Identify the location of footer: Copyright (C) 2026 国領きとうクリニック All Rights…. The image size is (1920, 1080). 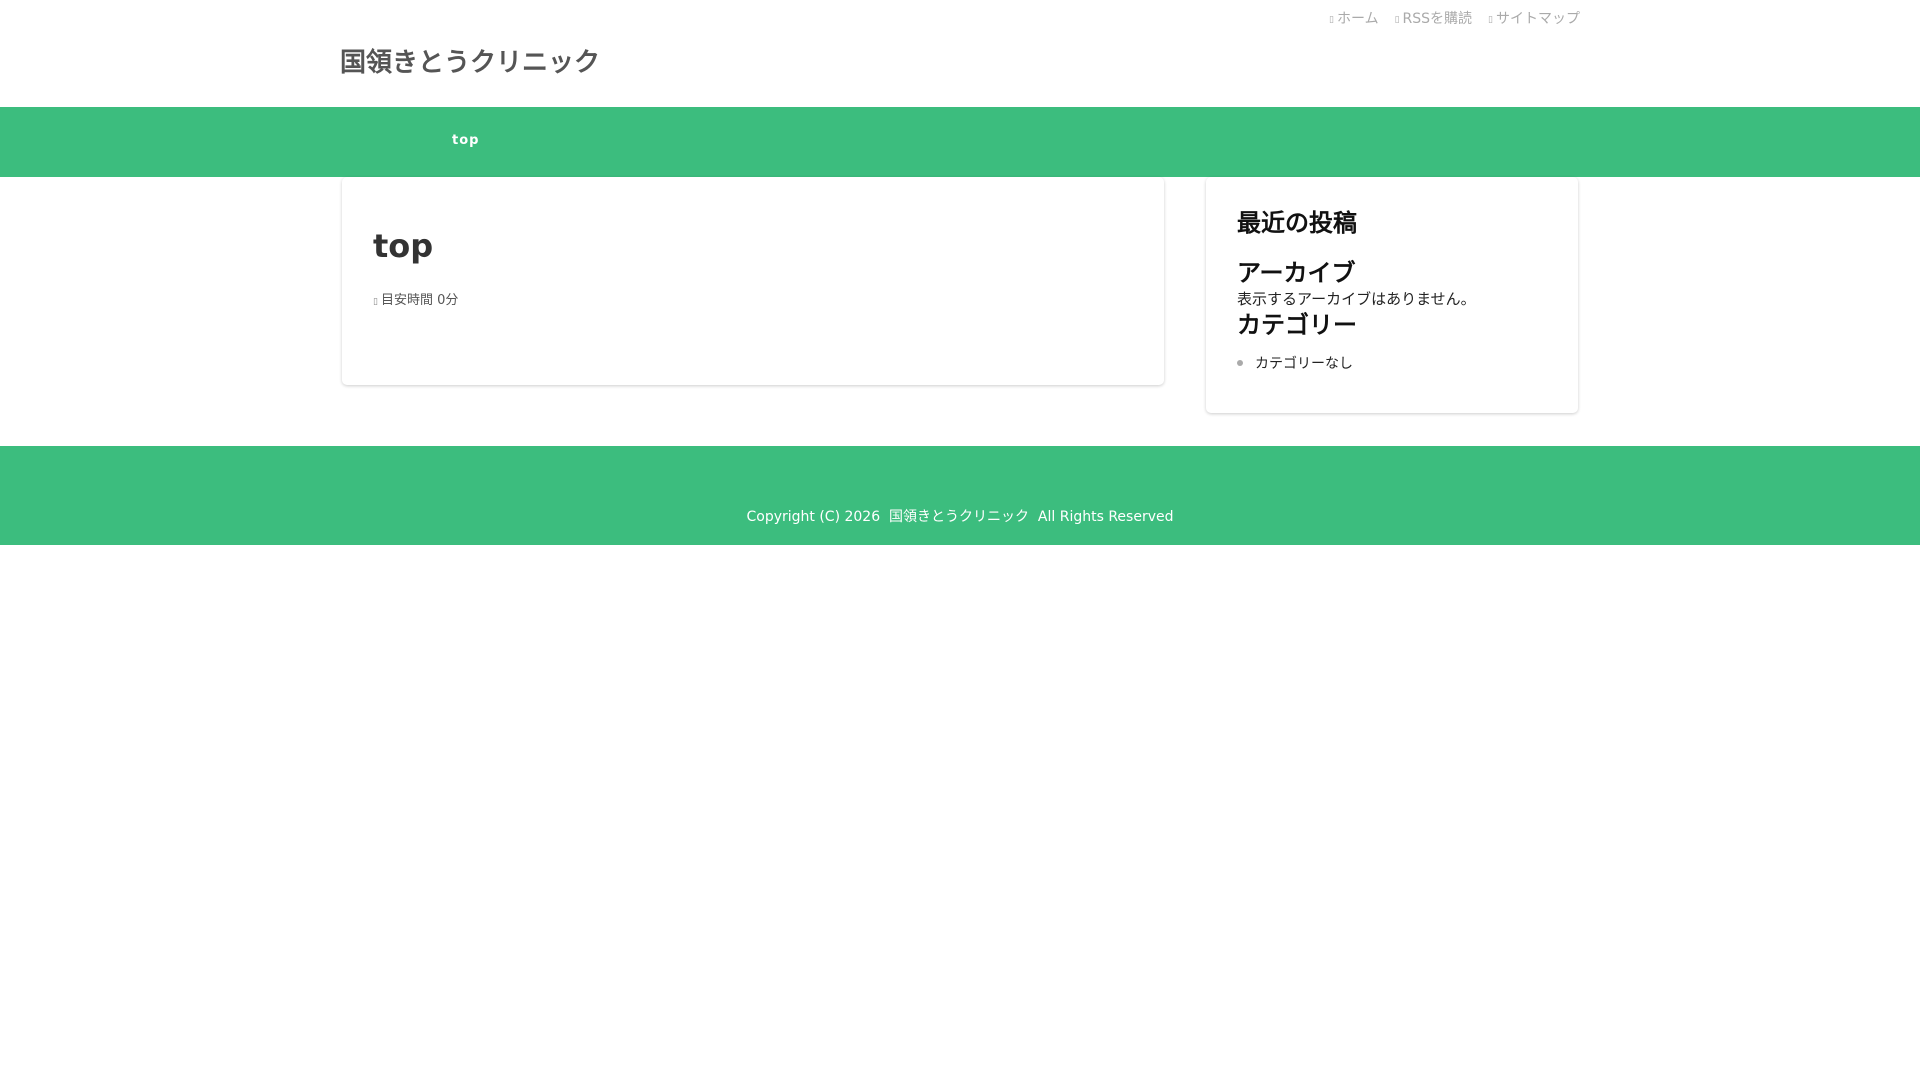
(960, 495).